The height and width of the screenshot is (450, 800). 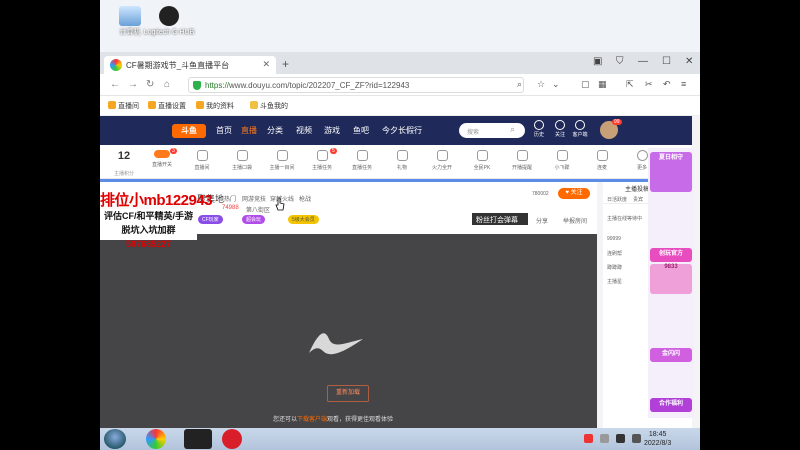 What do you see at coordinates (150, 84) in the screenshot?
I see `reload-icon: ↻` at bounding box center [150, 84].